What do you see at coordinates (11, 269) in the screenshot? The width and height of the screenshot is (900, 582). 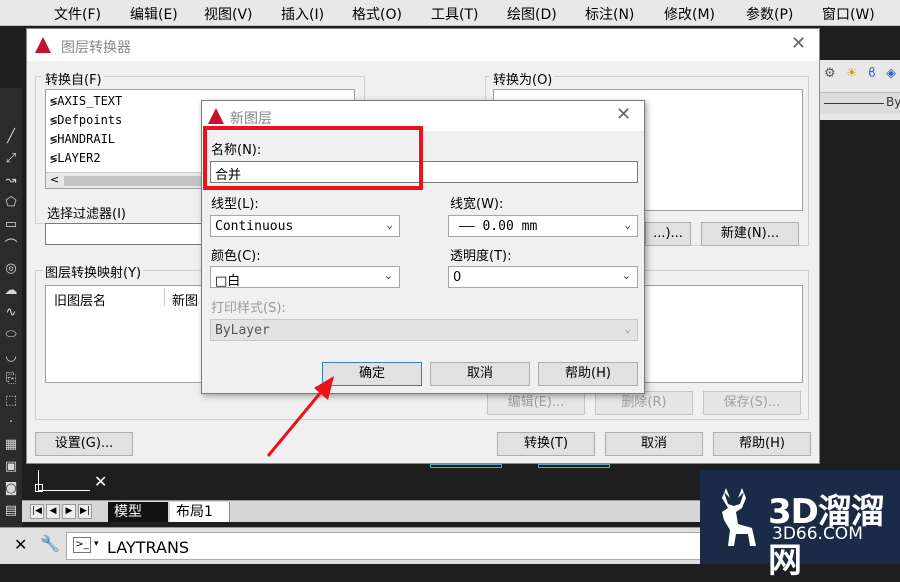 I see `circle-icon: ◎` at bounding box center [11, 269].